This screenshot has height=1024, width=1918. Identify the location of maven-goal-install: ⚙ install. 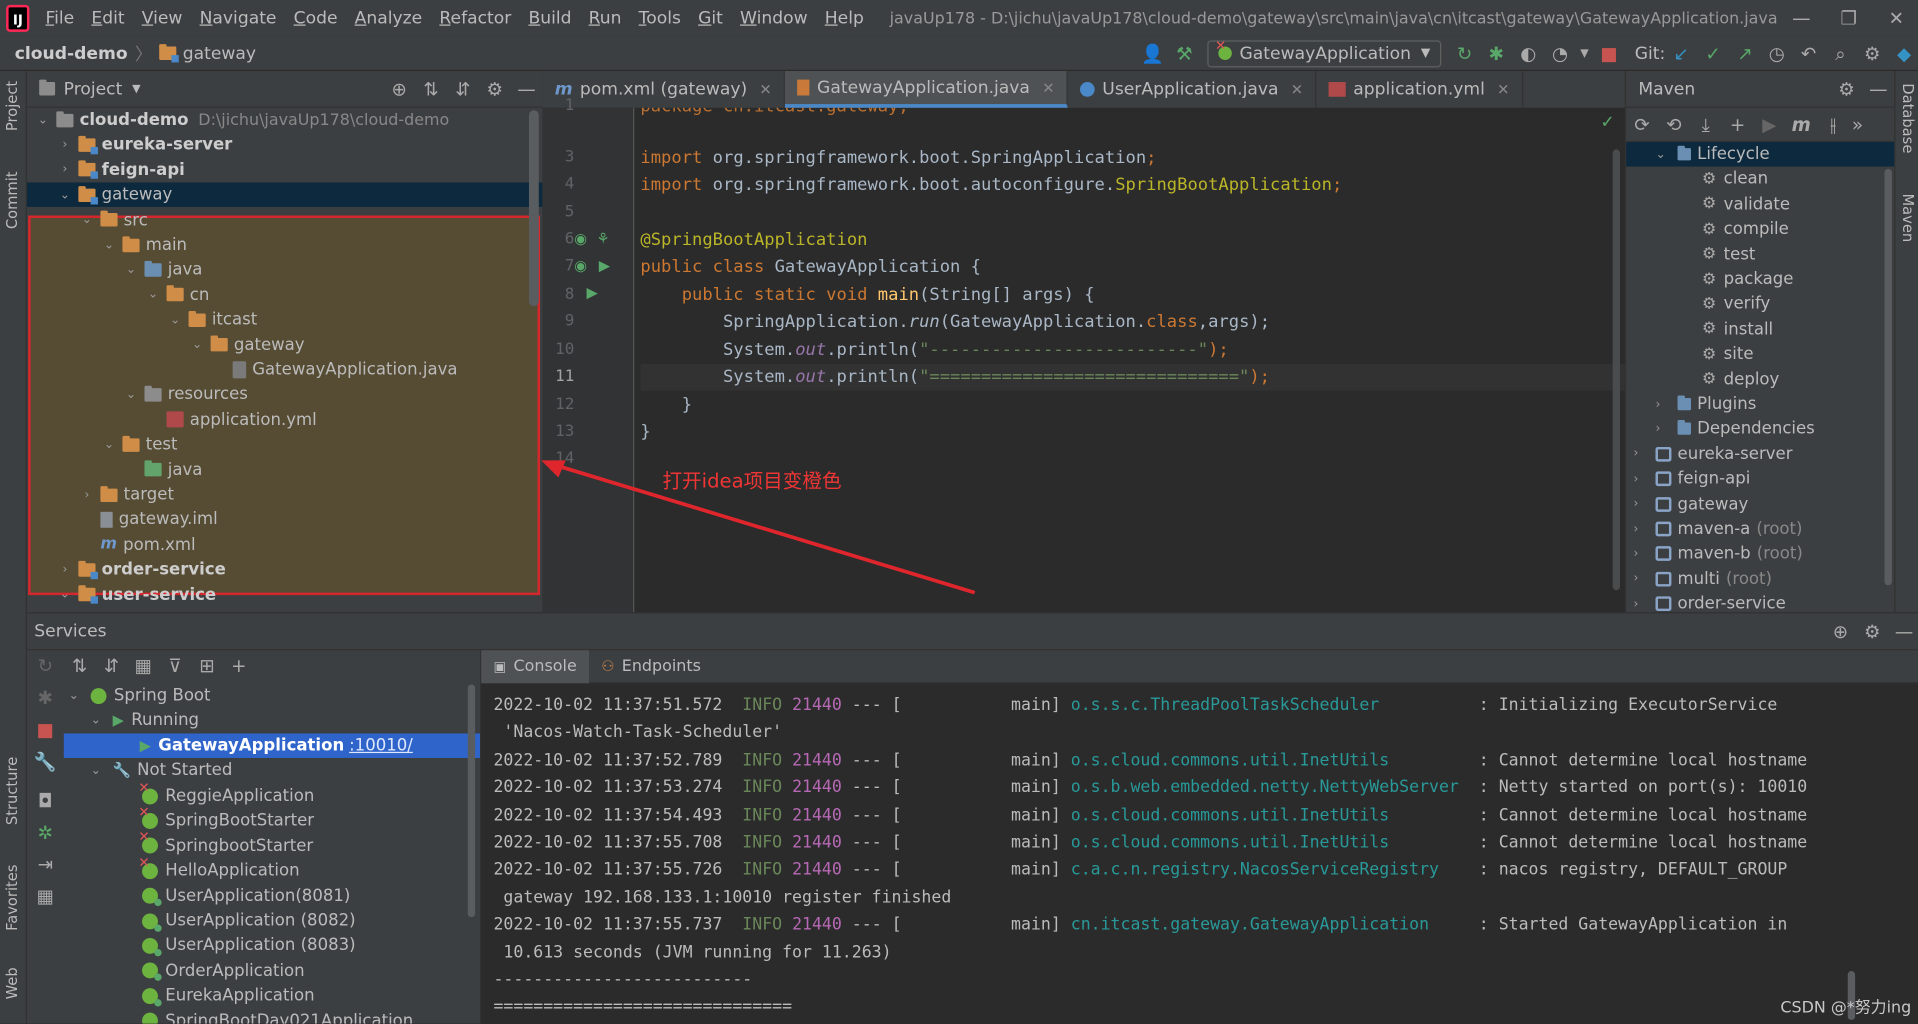
(1760, 329).